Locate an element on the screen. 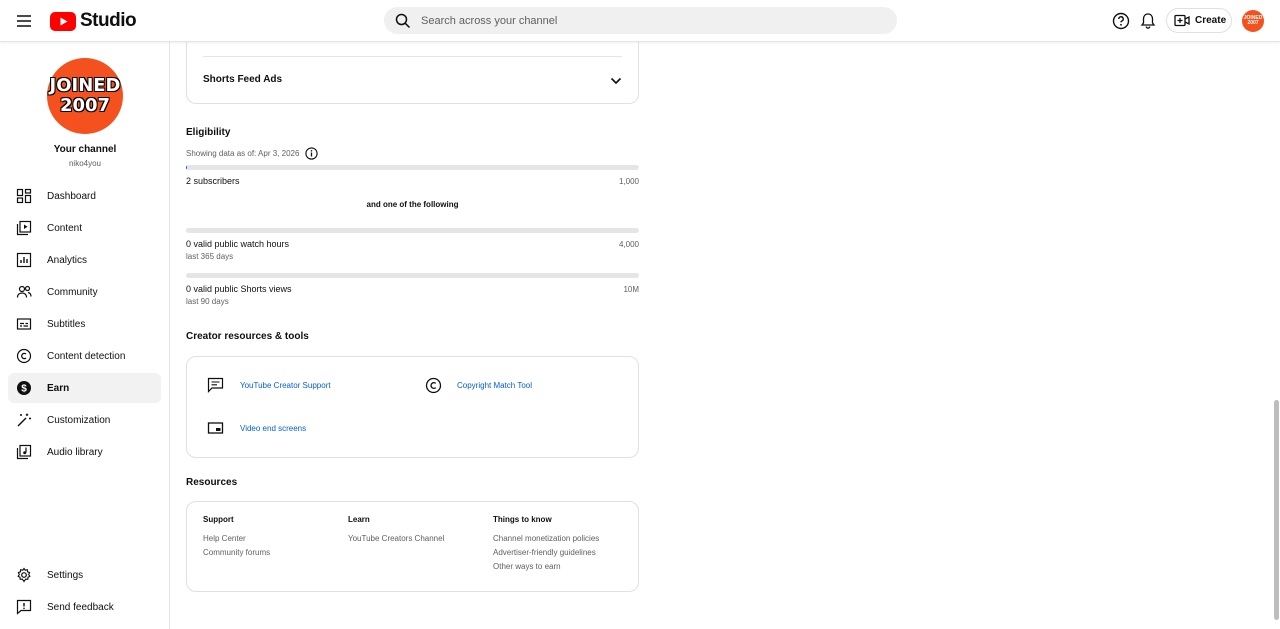 This screenshot has width=1280, height=629. logo-text: Studio is located at coordinates (108, 20).